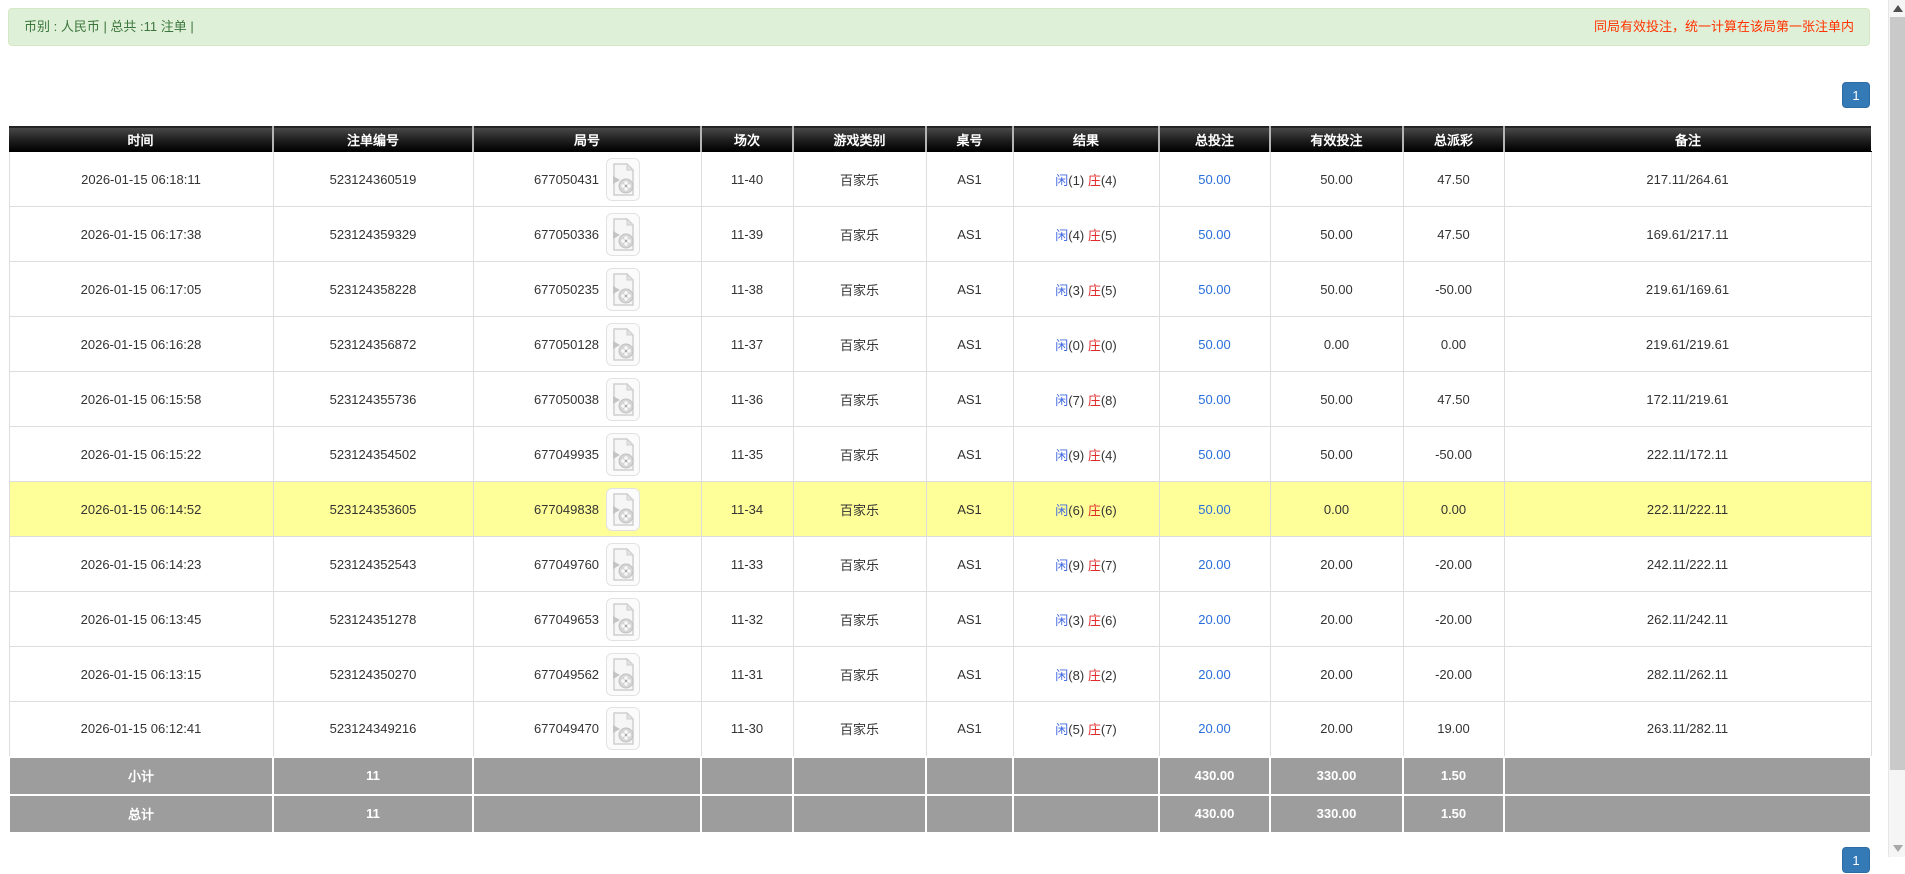 The image size is (1905, 874). Describe the element at coordinates (566, 234) in the screenshot. I see `round-number: 677050336` at that location.